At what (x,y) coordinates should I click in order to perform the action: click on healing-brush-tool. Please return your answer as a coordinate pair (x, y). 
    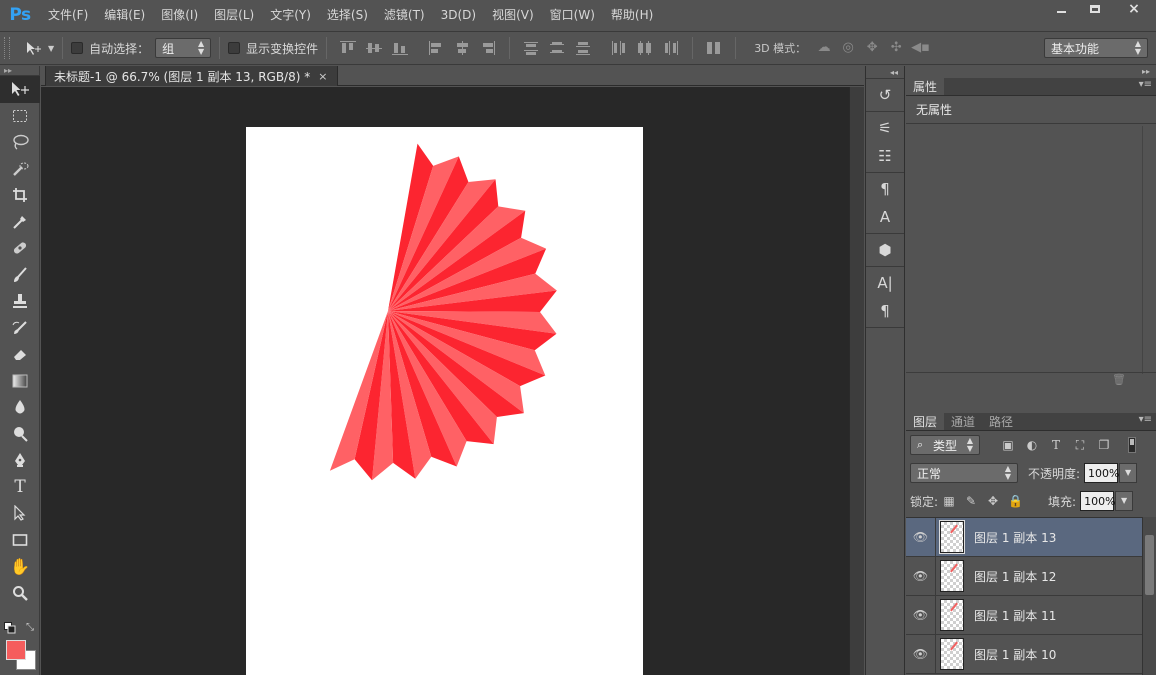
    Looking at the image, I should click on (20, 248).